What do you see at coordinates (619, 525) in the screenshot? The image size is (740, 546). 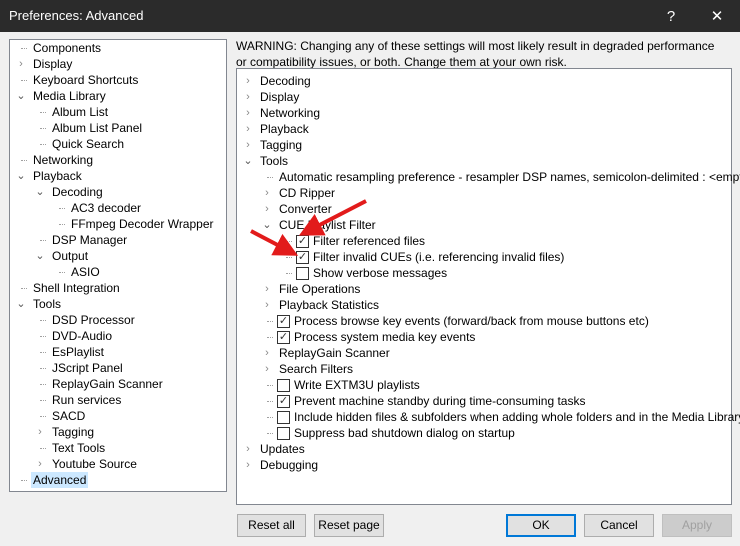 I see `cancel-button: Cancel` at bounding box center [619, 525].